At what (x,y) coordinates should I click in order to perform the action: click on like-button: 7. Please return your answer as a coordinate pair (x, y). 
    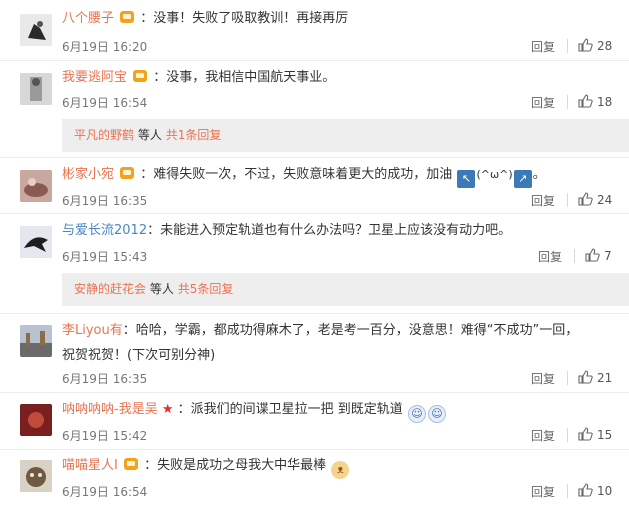
    Looking at the image, I should click on (598, 255).